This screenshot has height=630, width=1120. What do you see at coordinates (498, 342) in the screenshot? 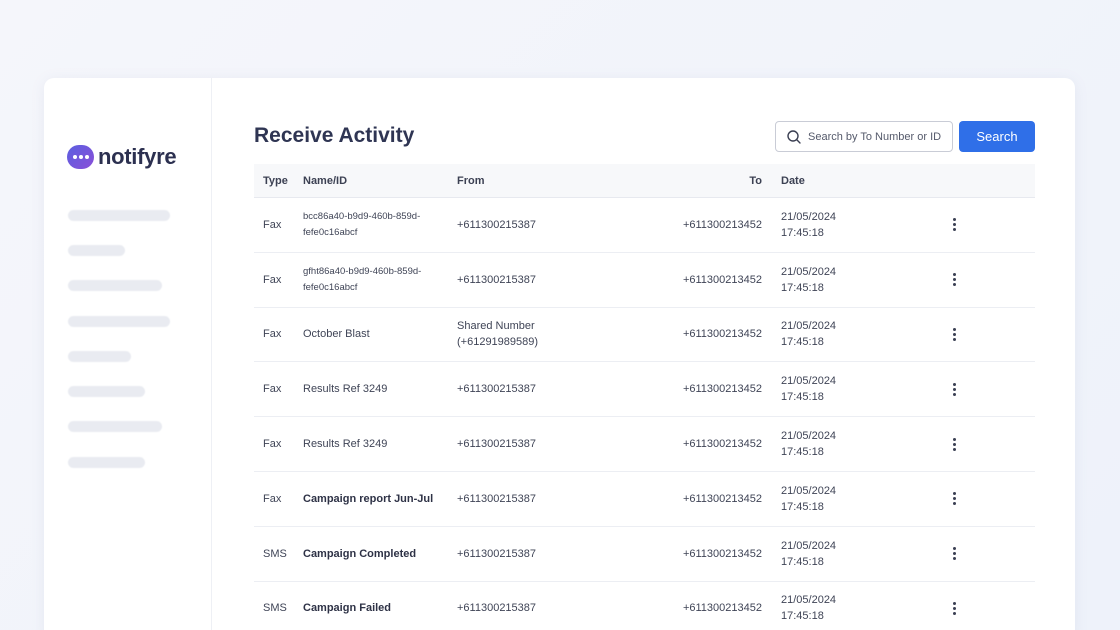
I see `from-detail: (+61291989589)` at bounding box center [498, 342].